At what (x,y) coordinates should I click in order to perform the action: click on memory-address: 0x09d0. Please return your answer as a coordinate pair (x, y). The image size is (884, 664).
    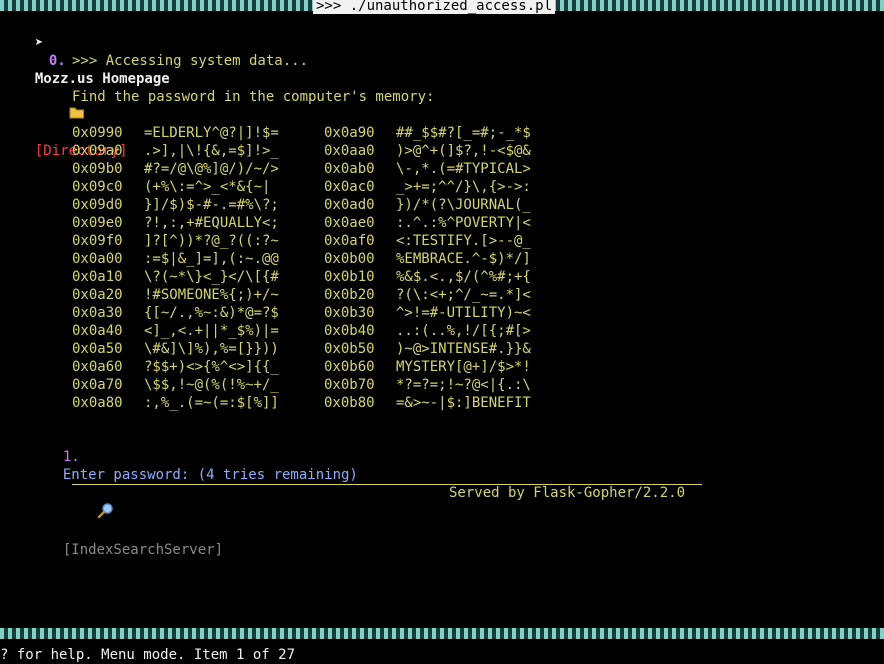
    Looking at the image, I should click on (97, 205).